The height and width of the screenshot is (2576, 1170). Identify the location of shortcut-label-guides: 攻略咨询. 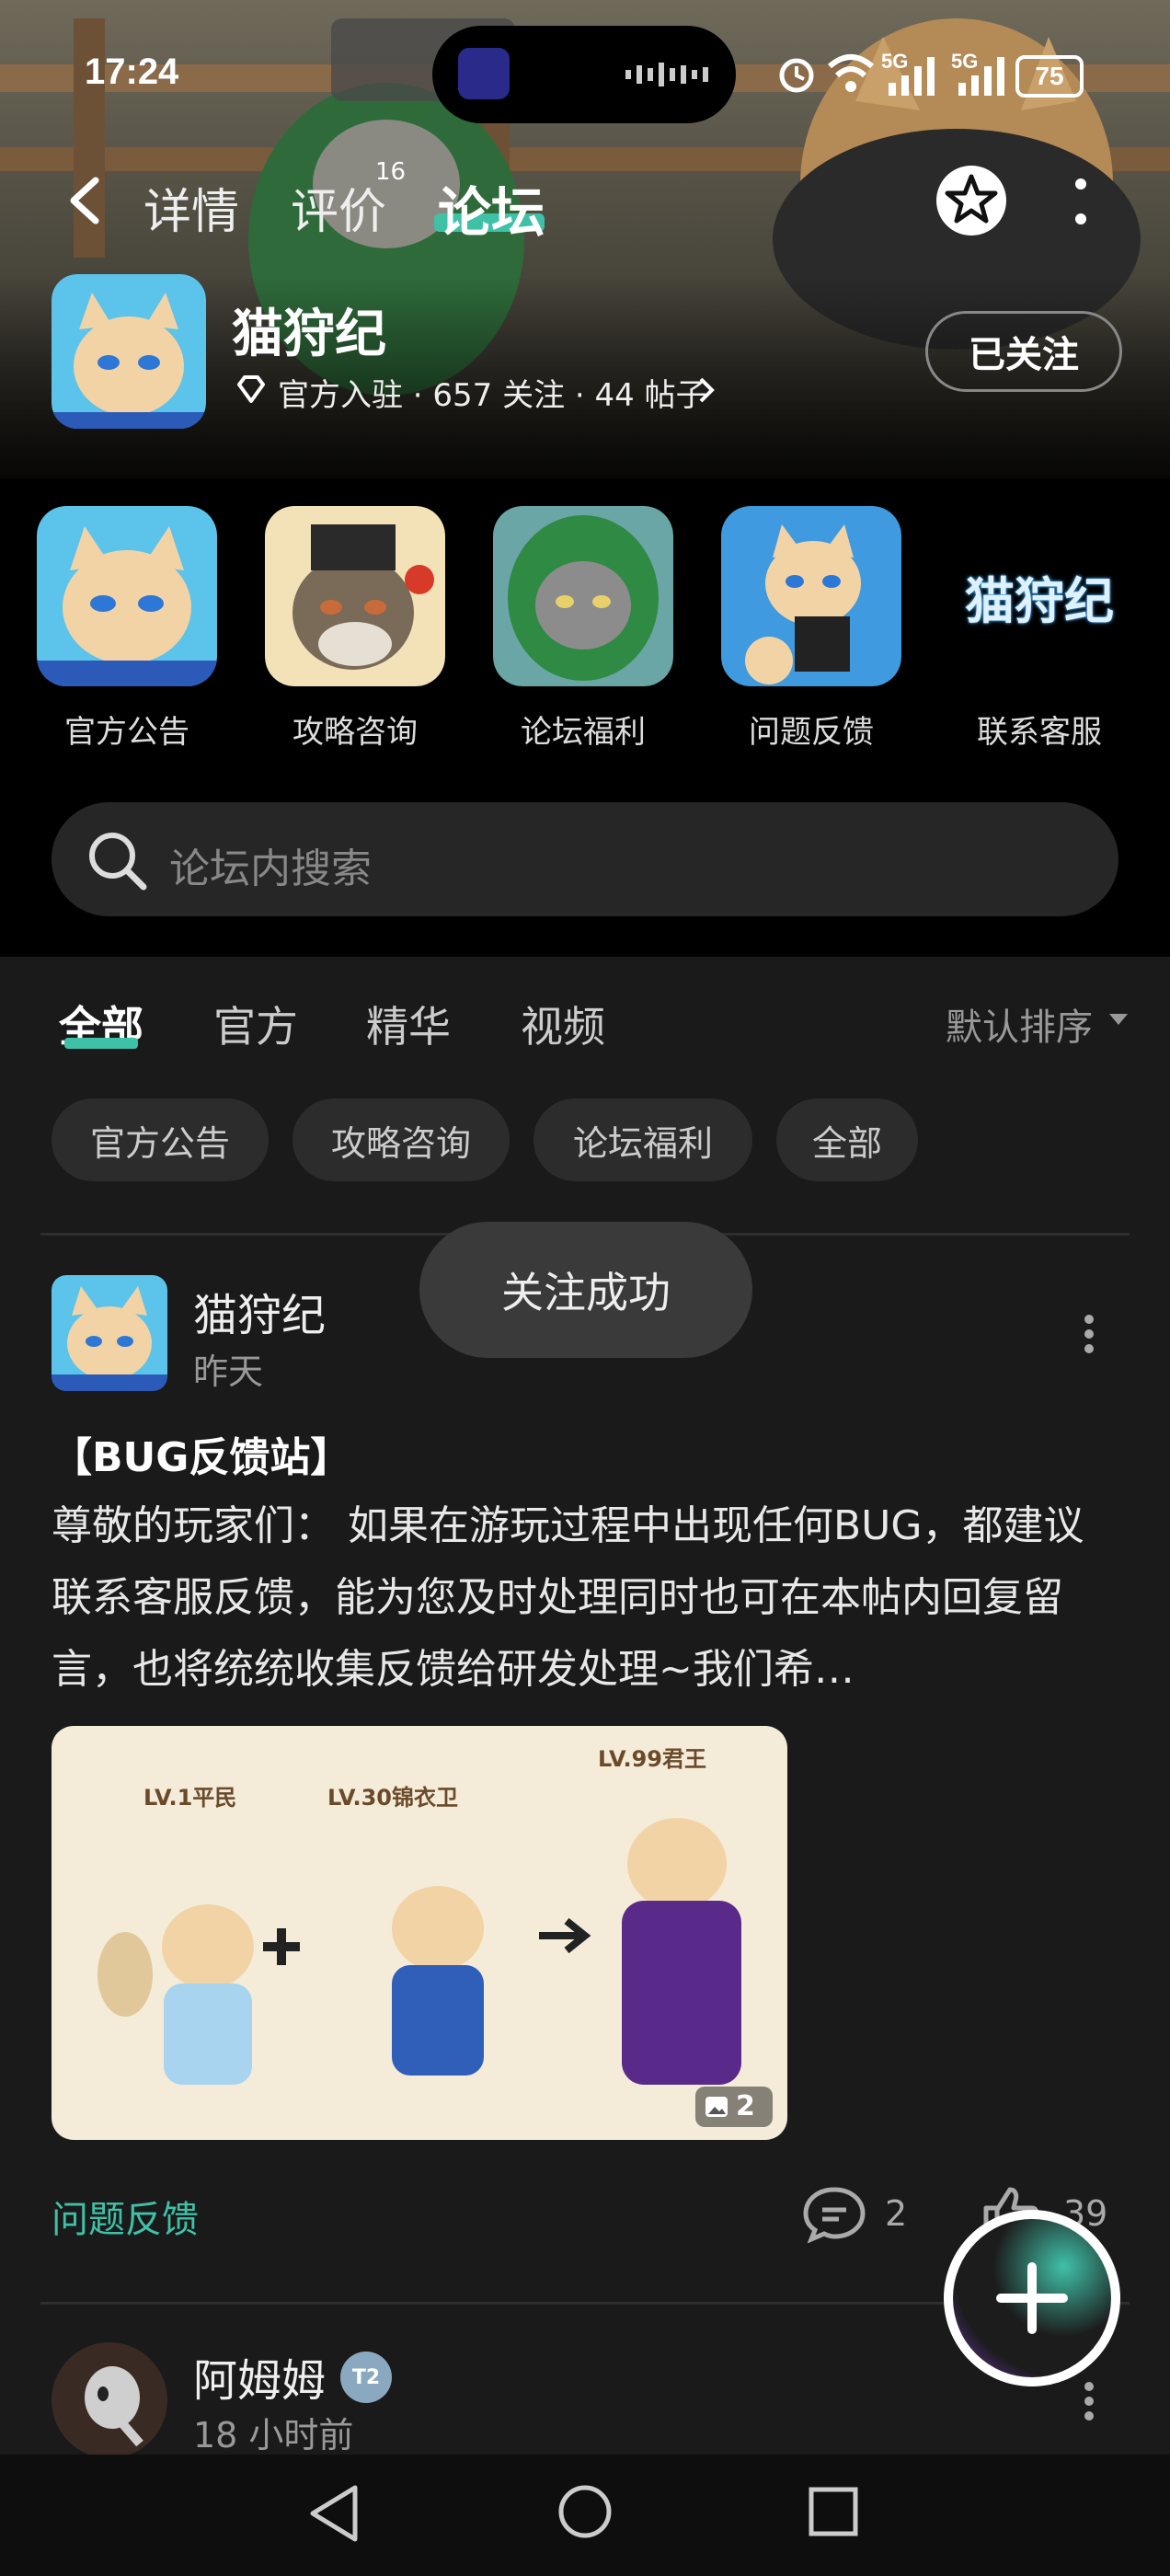
(355, 732).